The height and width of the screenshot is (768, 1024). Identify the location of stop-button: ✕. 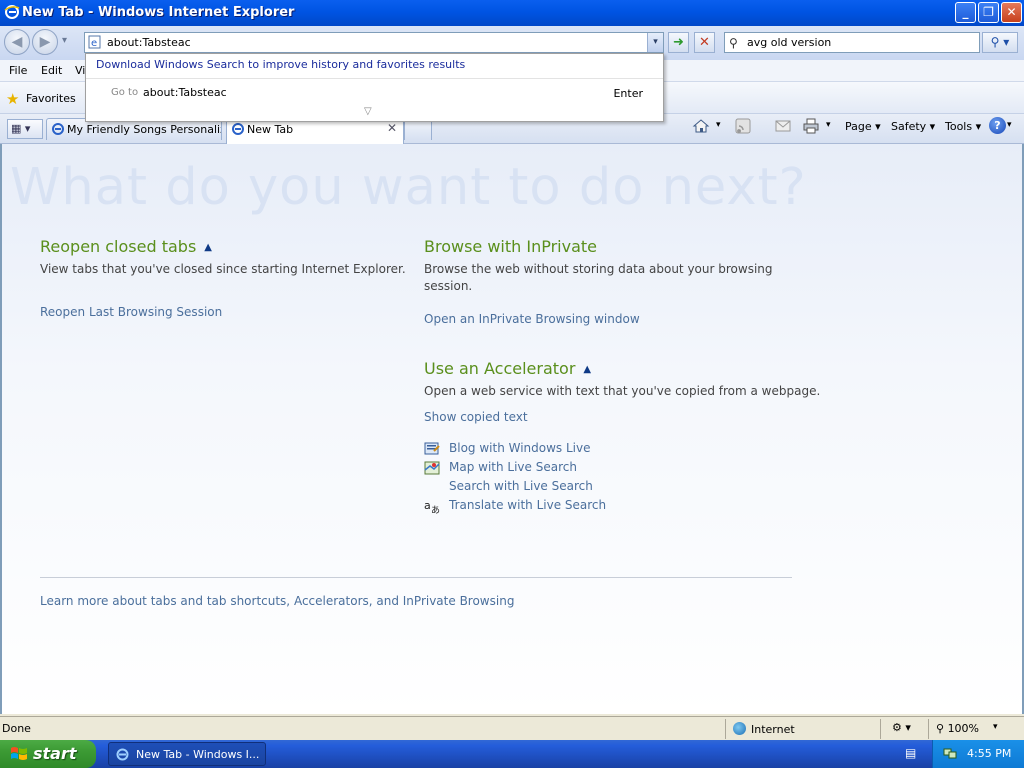
(704, 42).